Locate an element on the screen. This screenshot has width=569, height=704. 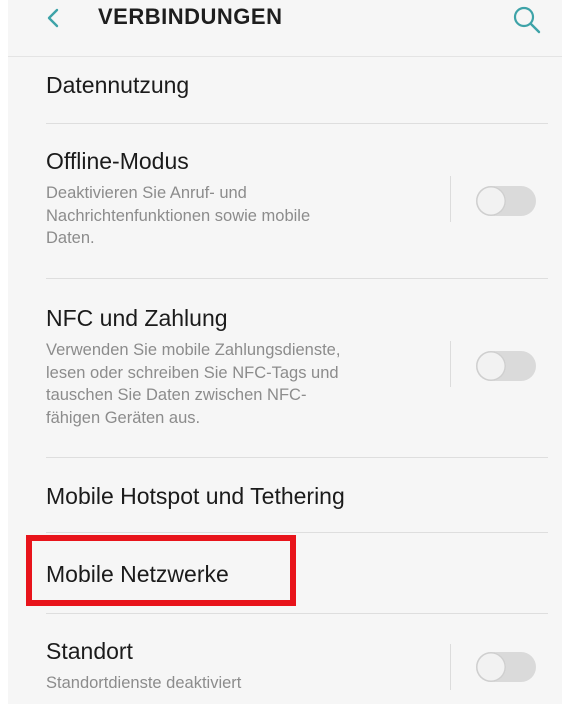
description-line: Standortdienste deaktiviert is located at coordinates (144, 683).